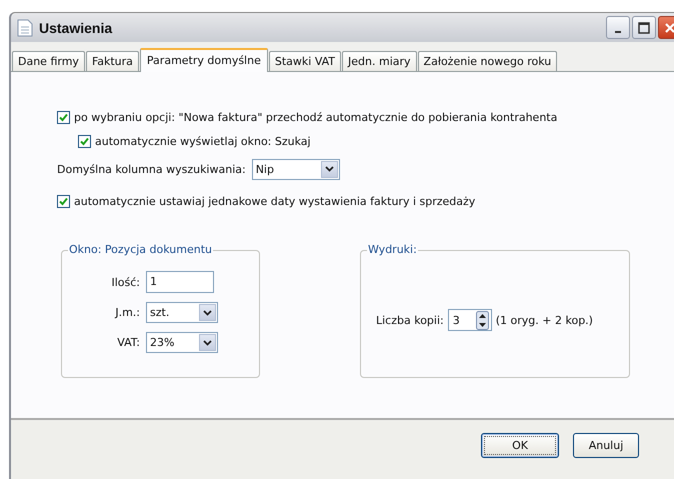 This screenshot has width=674, height=479. Describe the element at coordinates (76, 28) in the screenshot. I see `window-title: Ustawienia` at that location.